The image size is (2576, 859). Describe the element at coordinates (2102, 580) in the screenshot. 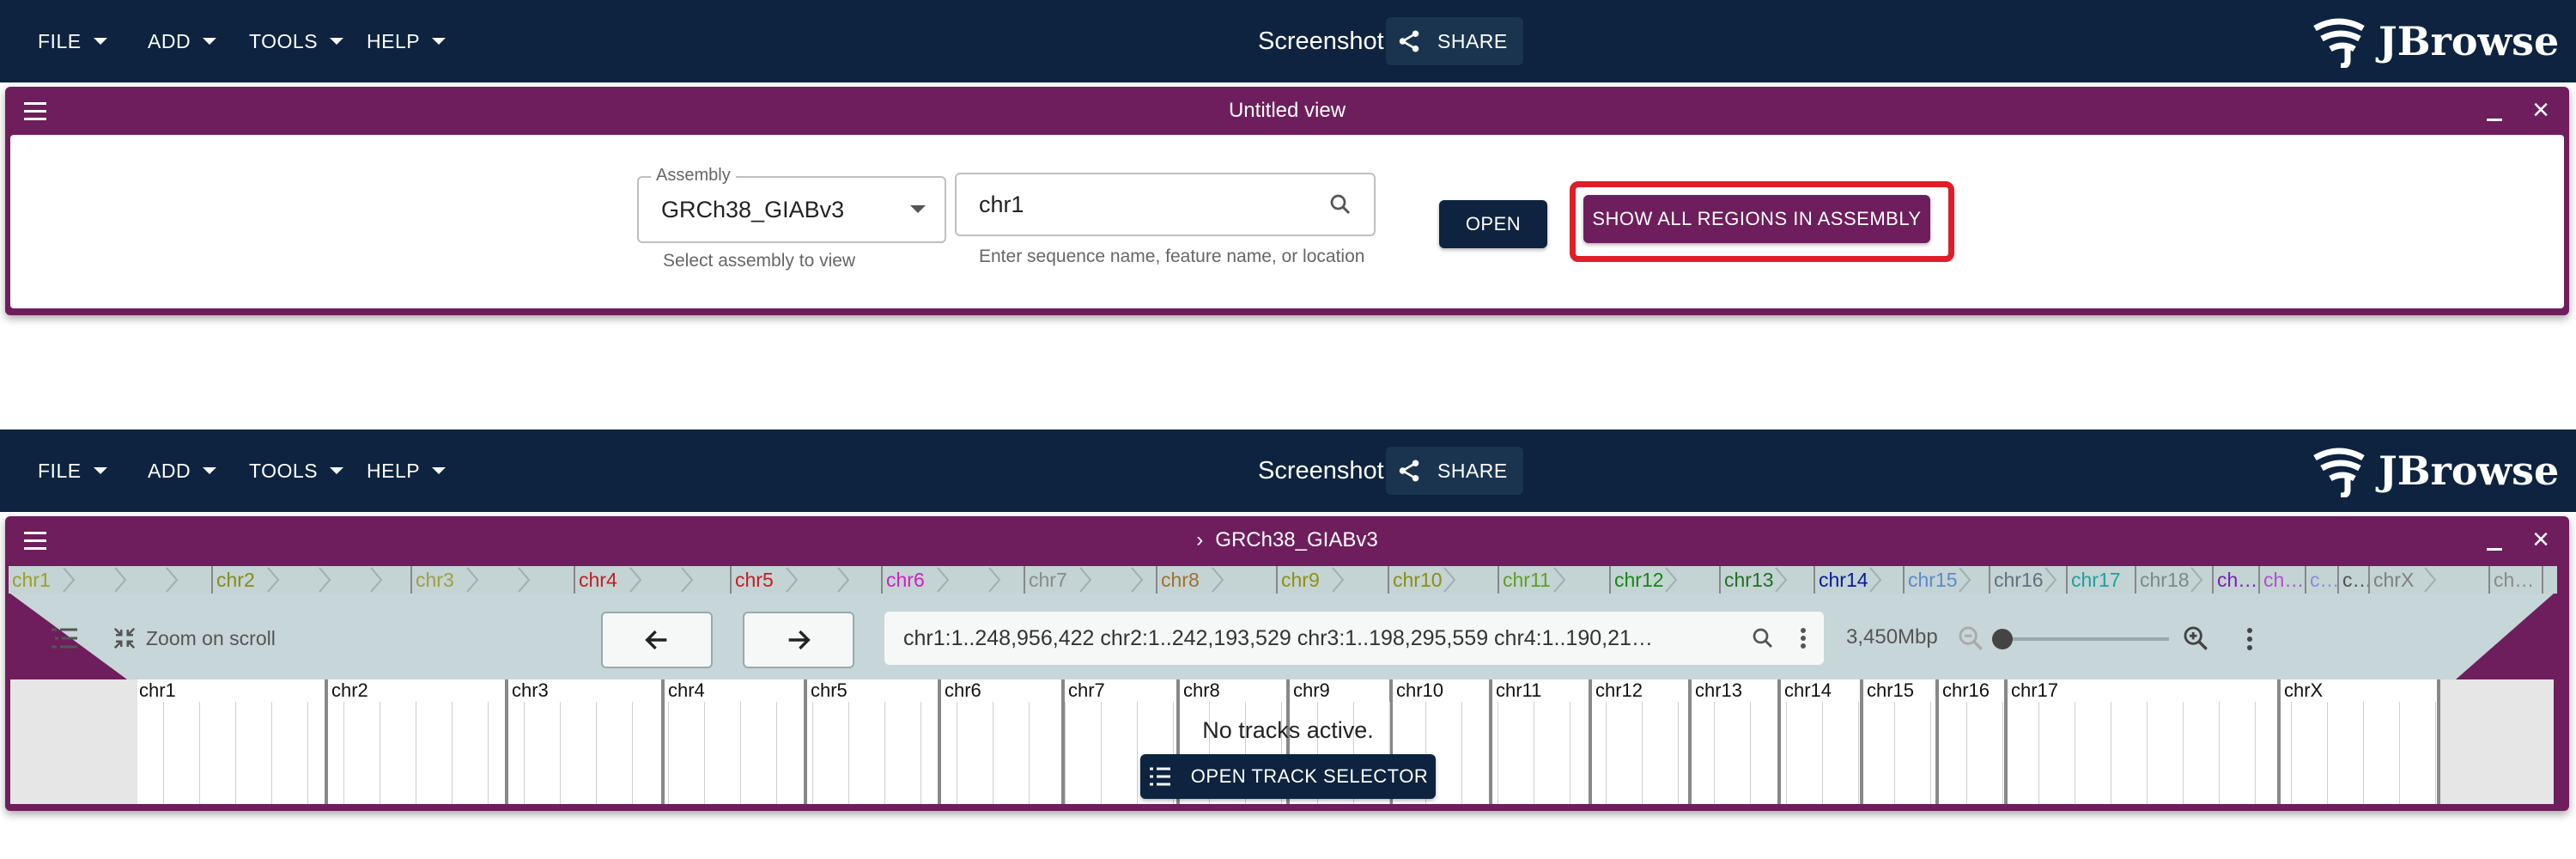

I see `overview-region: chr17` at that location.